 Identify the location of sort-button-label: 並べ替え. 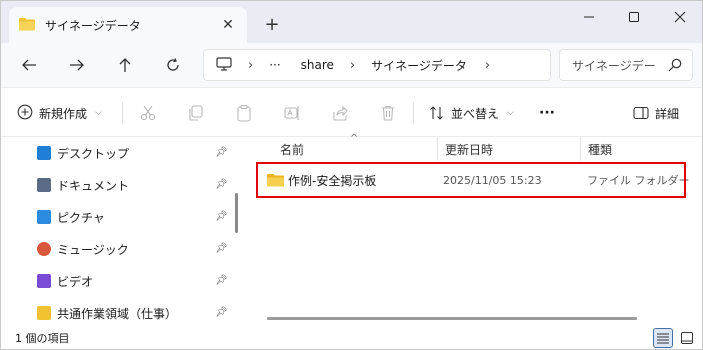
(475, 113).